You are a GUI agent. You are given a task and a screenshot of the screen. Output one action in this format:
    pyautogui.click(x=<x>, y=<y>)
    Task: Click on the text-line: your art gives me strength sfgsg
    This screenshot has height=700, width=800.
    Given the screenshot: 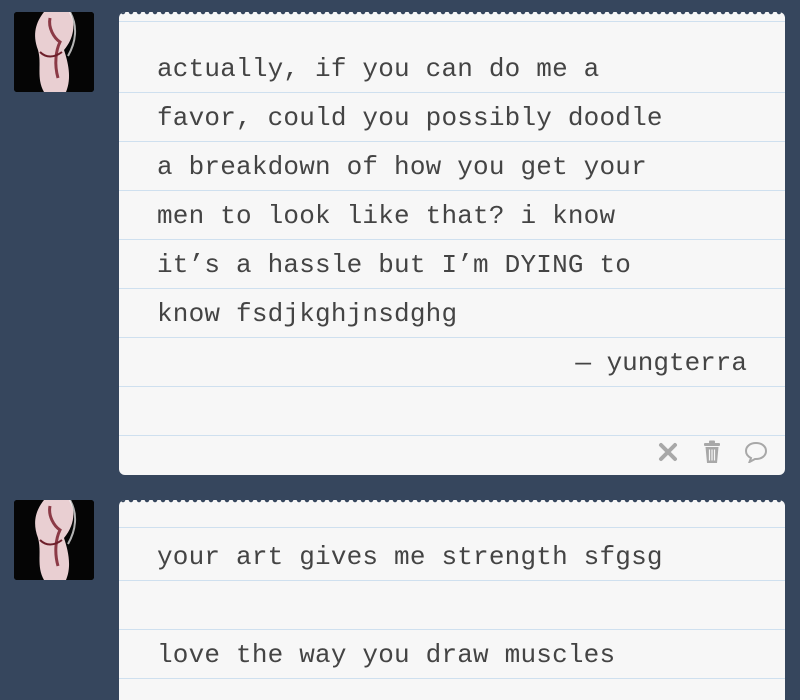 What is the action you would take?
    pyautogui.click(x=410, y=557)
    